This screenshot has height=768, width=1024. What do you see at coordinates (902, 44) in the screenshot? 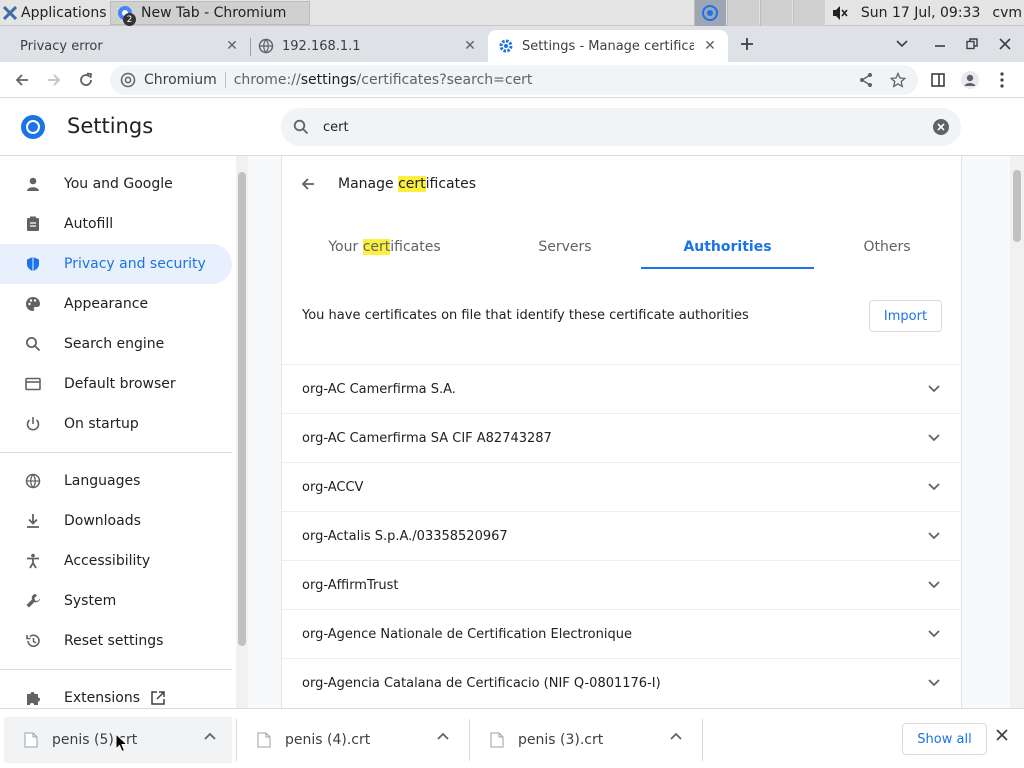
I see `tab-search-button` at bounding box center [902, 44].